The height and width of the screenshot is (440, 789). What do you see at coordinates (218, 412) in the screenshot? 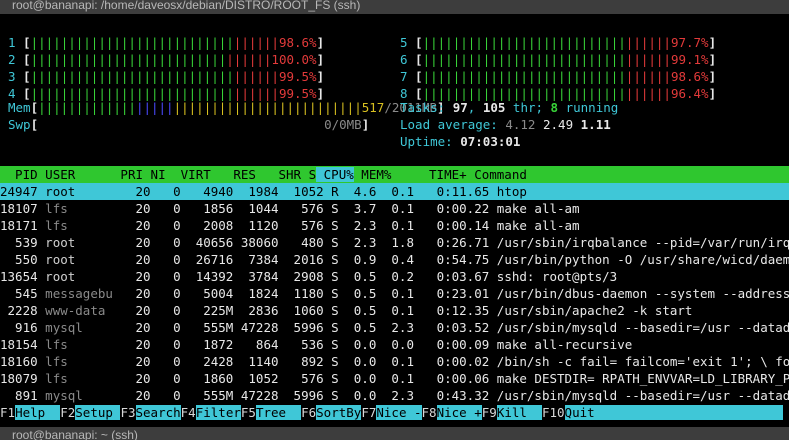
I see `fkey-label-f4: Filter` at bounding box center [218, 412].